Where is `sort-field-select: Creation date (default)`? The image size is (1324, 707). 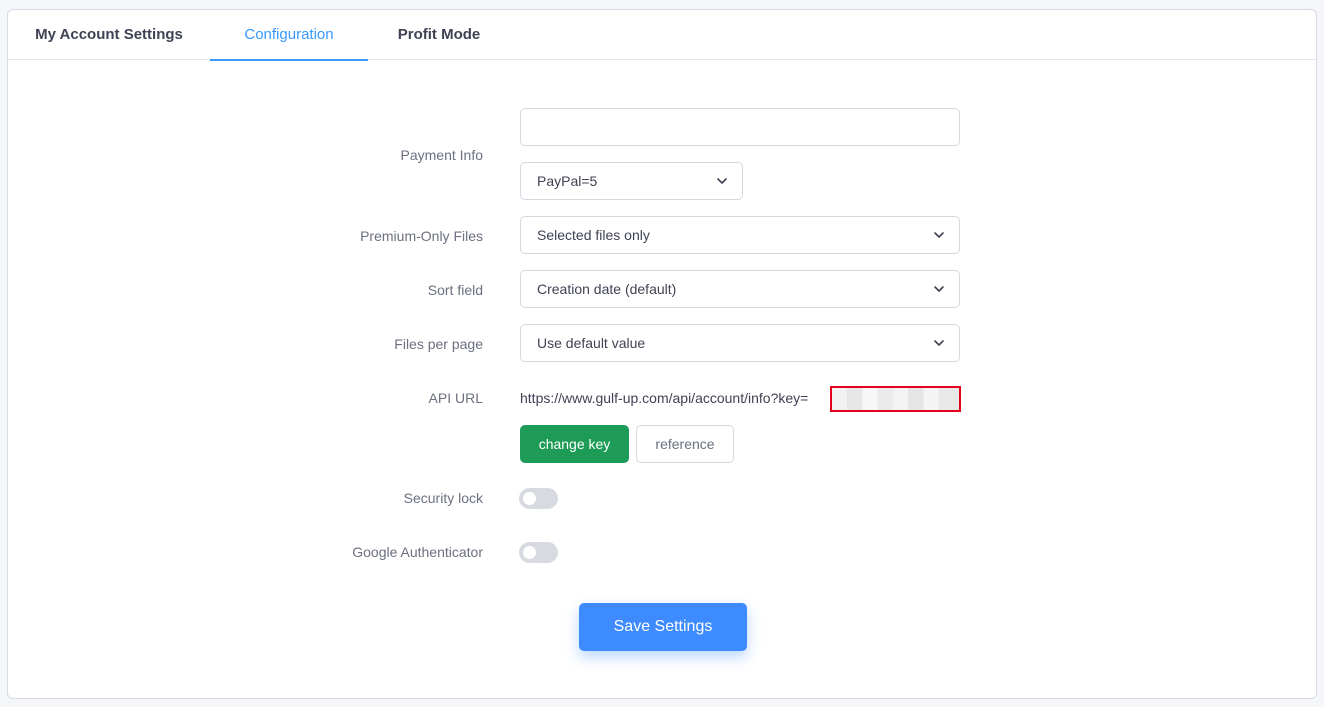 sort-field-select: Creation date (default) is located at coordinates (740, 289).